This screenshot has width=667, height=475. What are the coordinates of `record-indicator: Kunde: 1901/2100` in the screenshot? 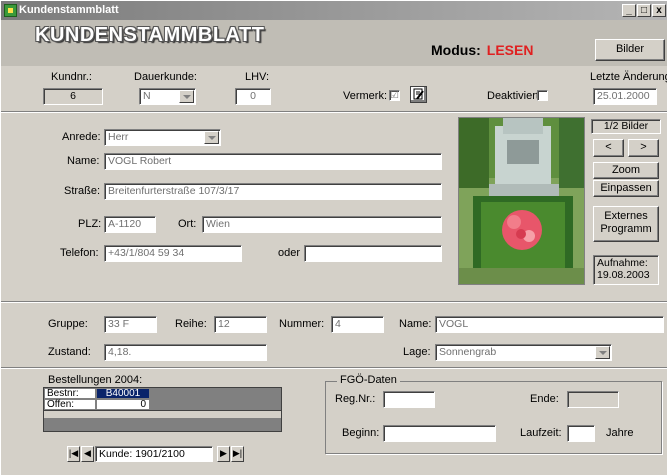 It's located at (154, 454).